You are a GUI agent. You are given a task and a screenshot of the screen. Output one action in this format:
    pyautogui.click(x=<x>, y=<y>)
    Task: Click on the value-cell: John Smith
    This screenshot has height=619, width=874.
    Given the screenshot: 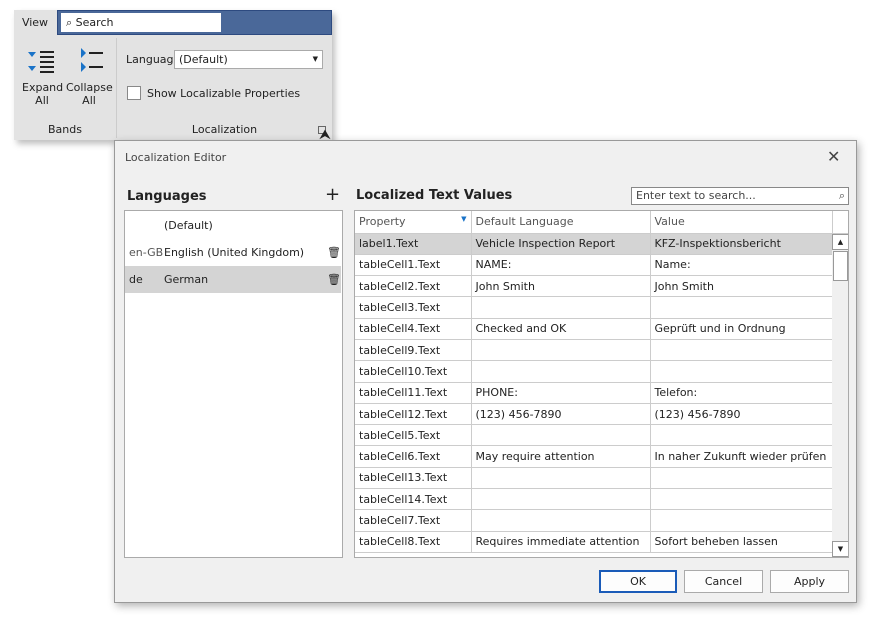 What is the action you would take?
    pyautogui.click(x=741, y=286)
    